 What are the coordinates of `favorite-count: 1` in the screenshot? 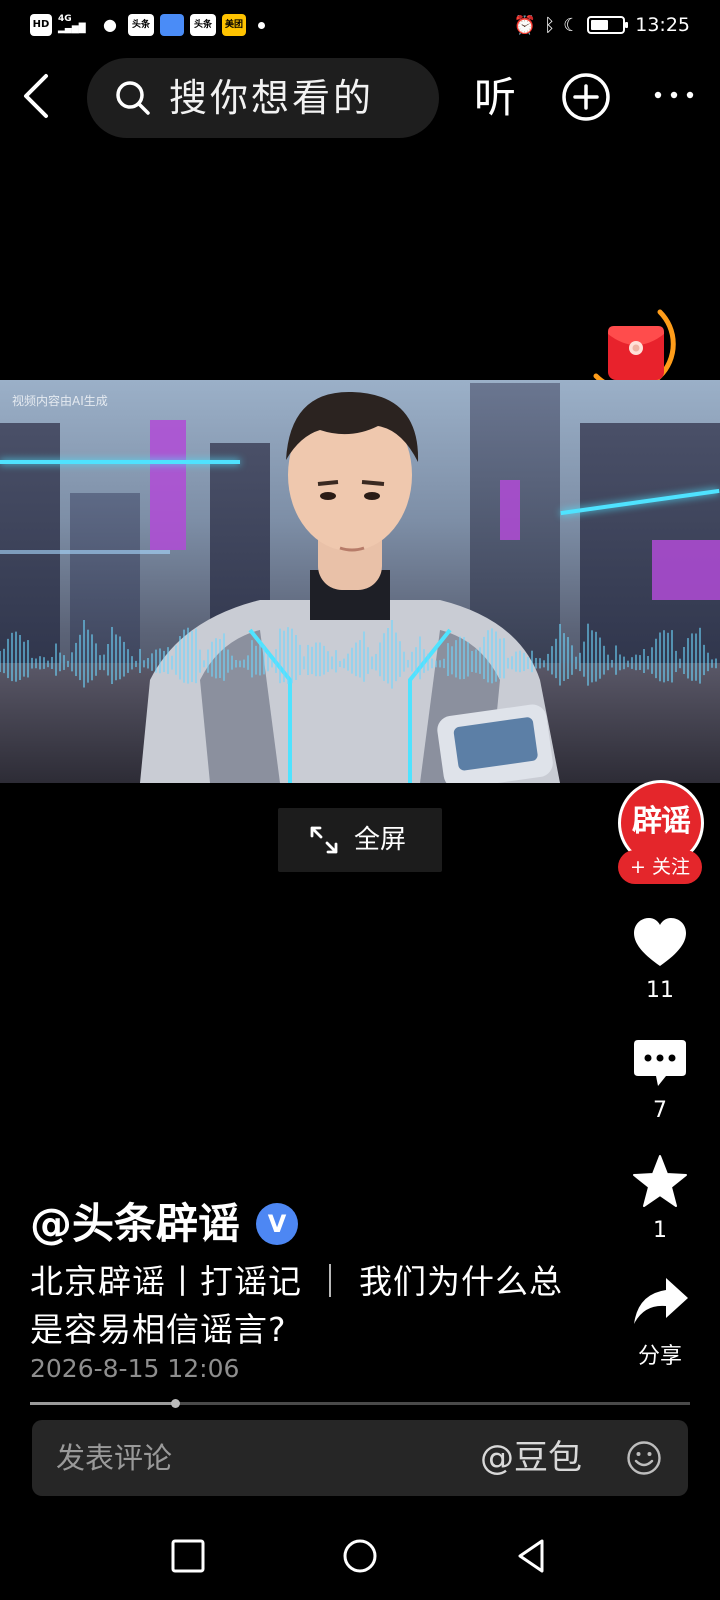 It's located at (660, 1230).